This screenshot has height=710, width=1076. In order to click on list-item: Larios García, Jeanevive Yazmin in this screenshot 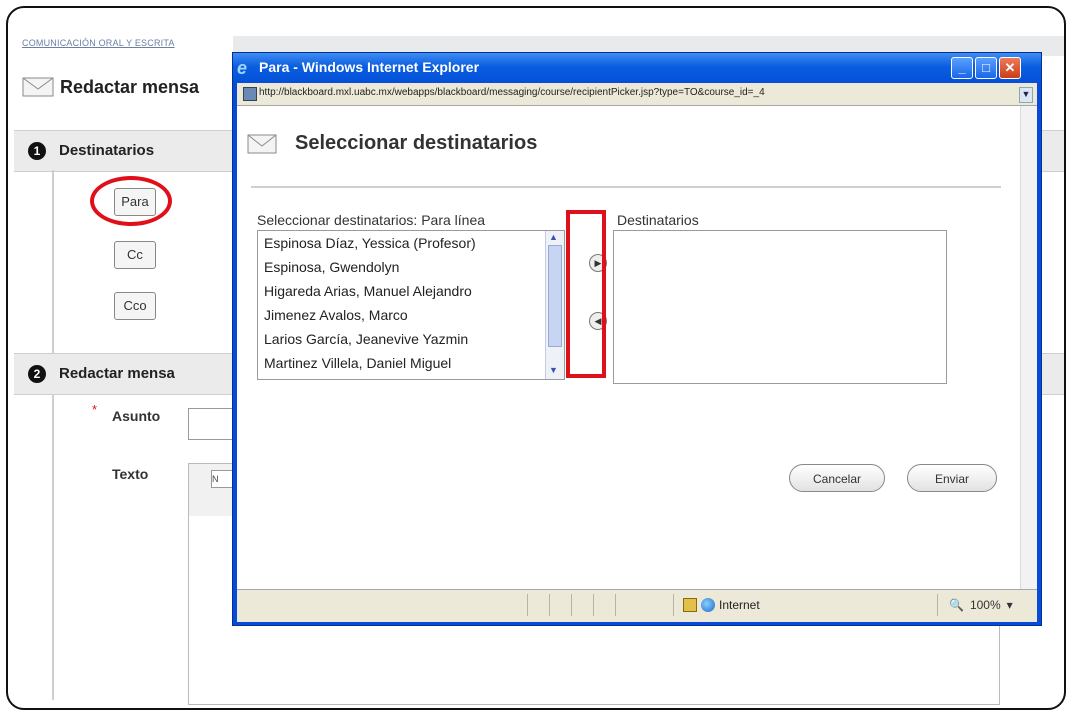, I will do `click(366, 339)`.